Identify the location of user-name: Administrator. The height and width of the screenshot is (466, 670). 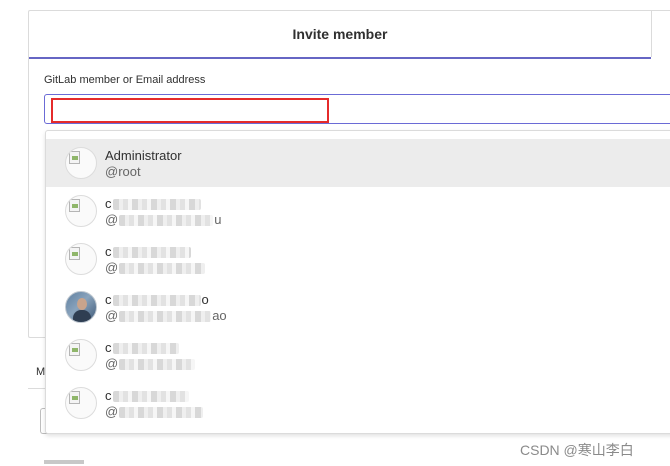
(143, 155).